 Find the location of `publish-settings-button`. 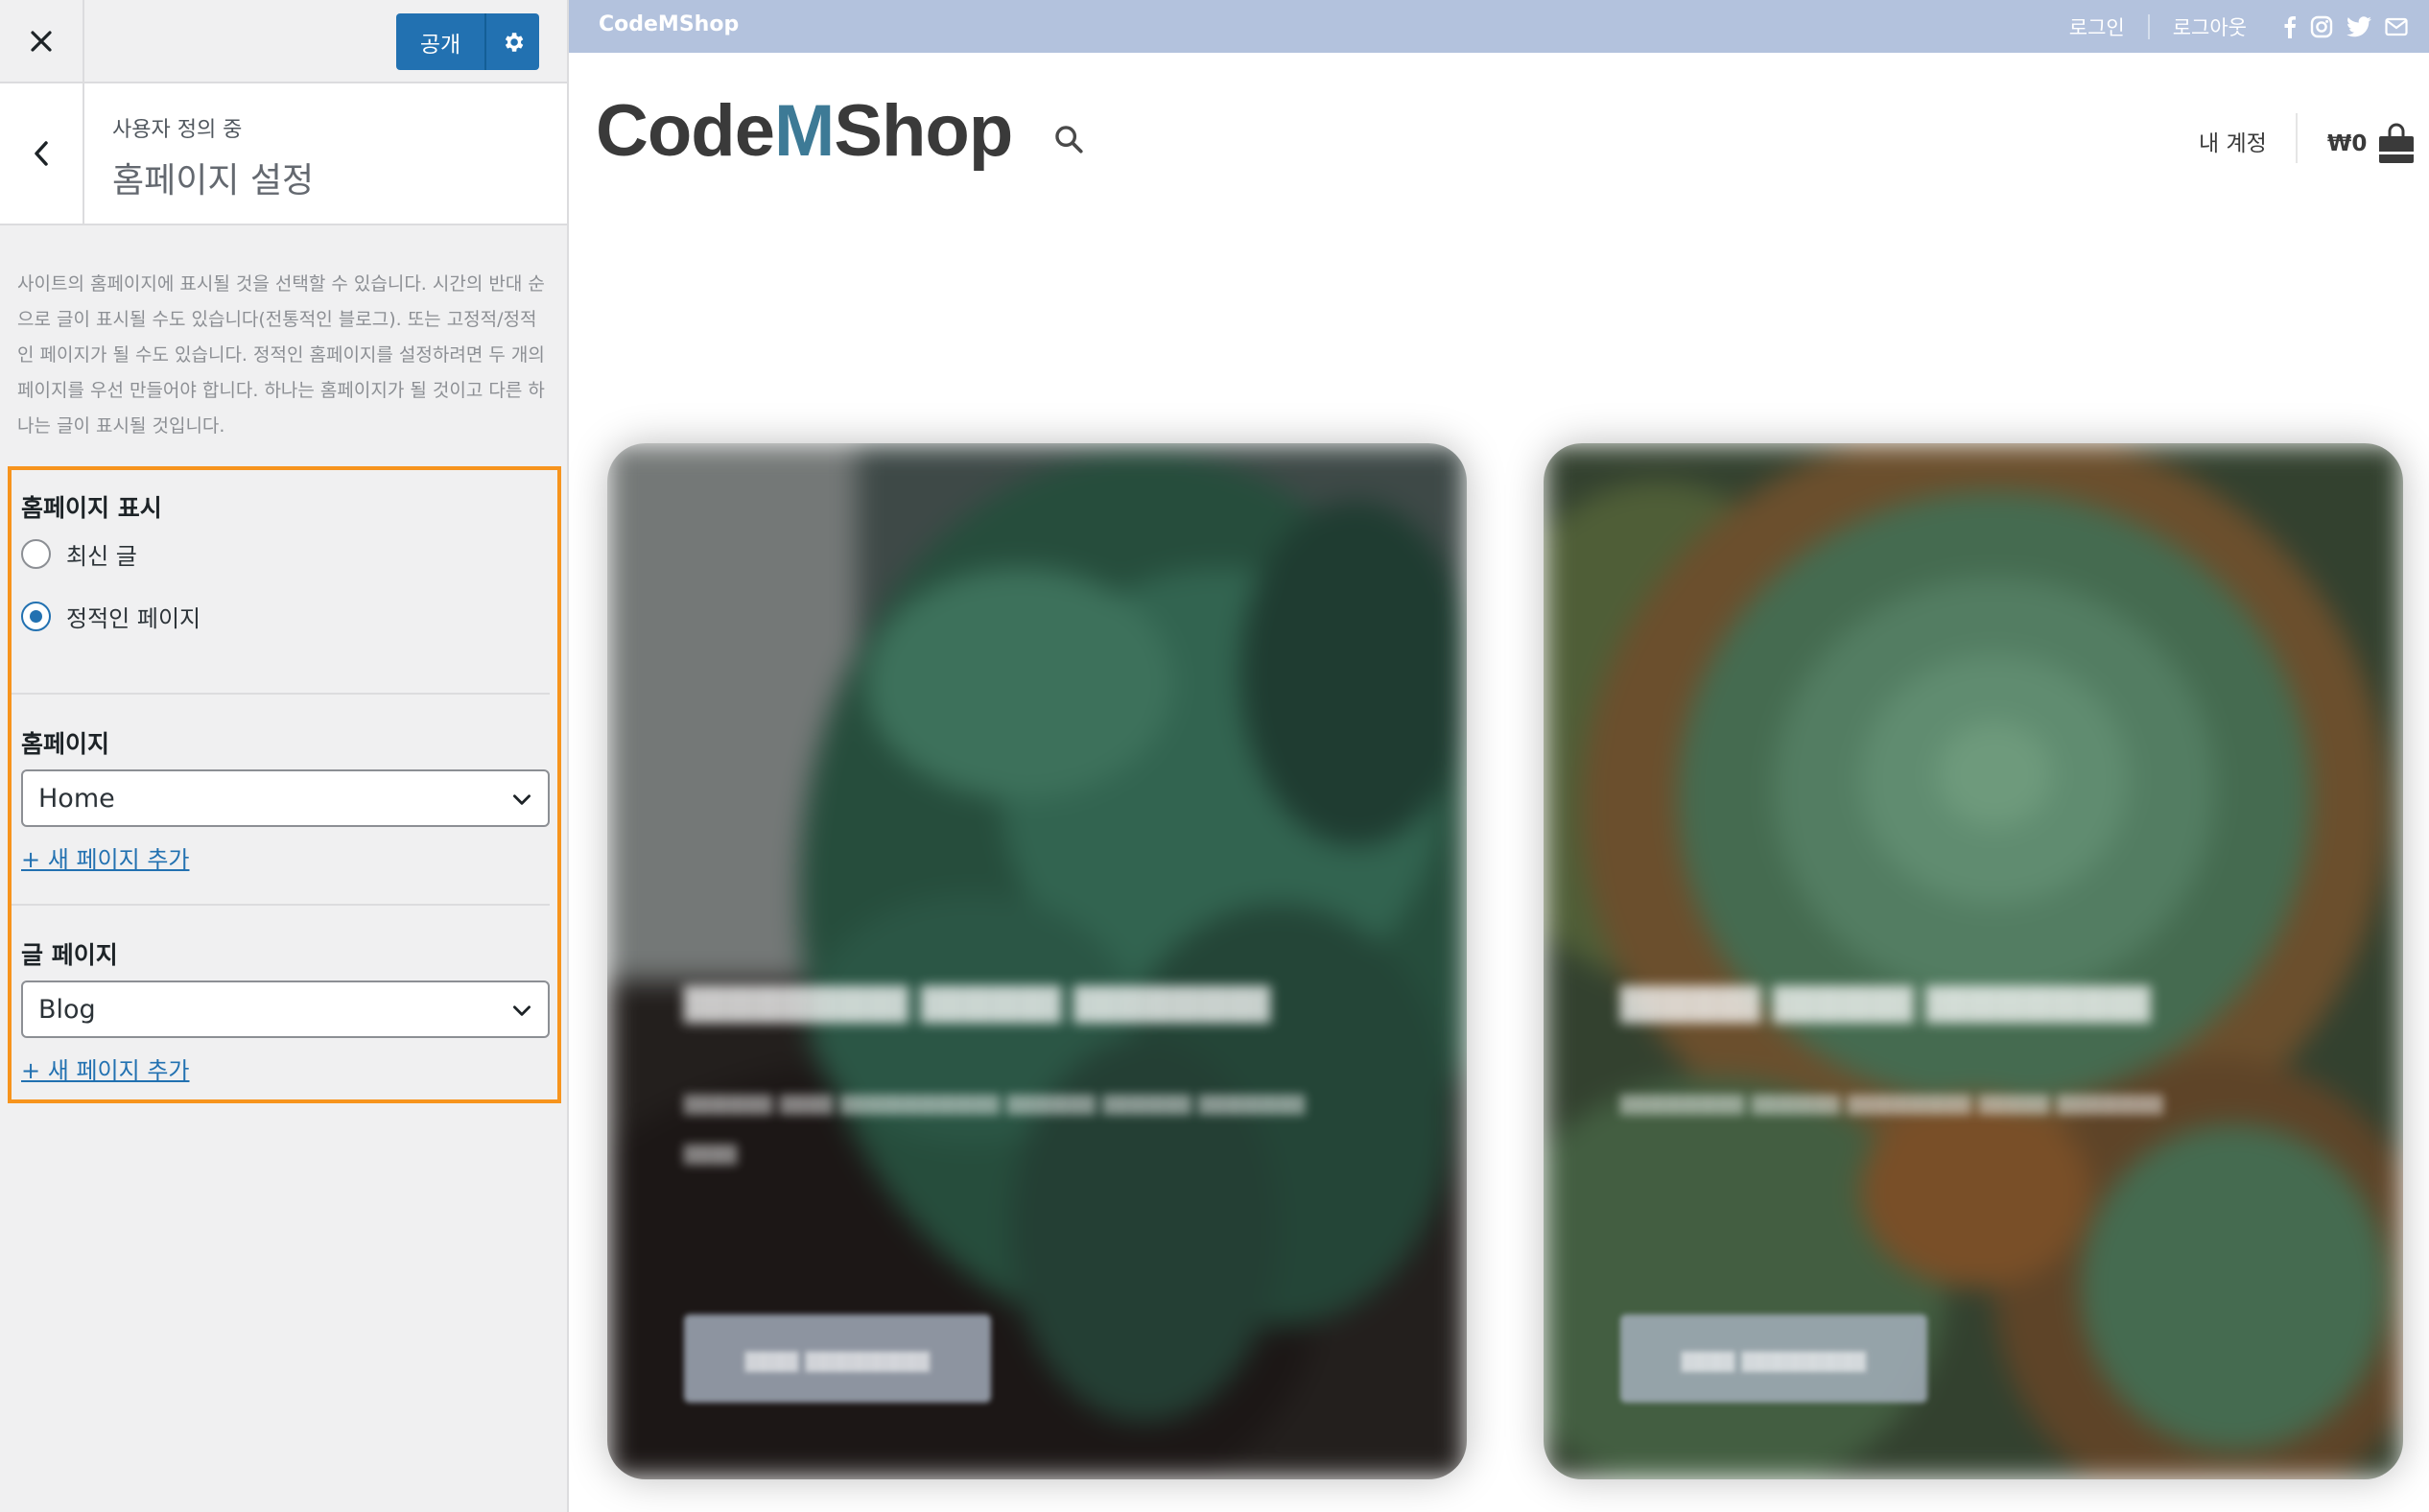

publish-settings-button is located at coordinates (511, 41).